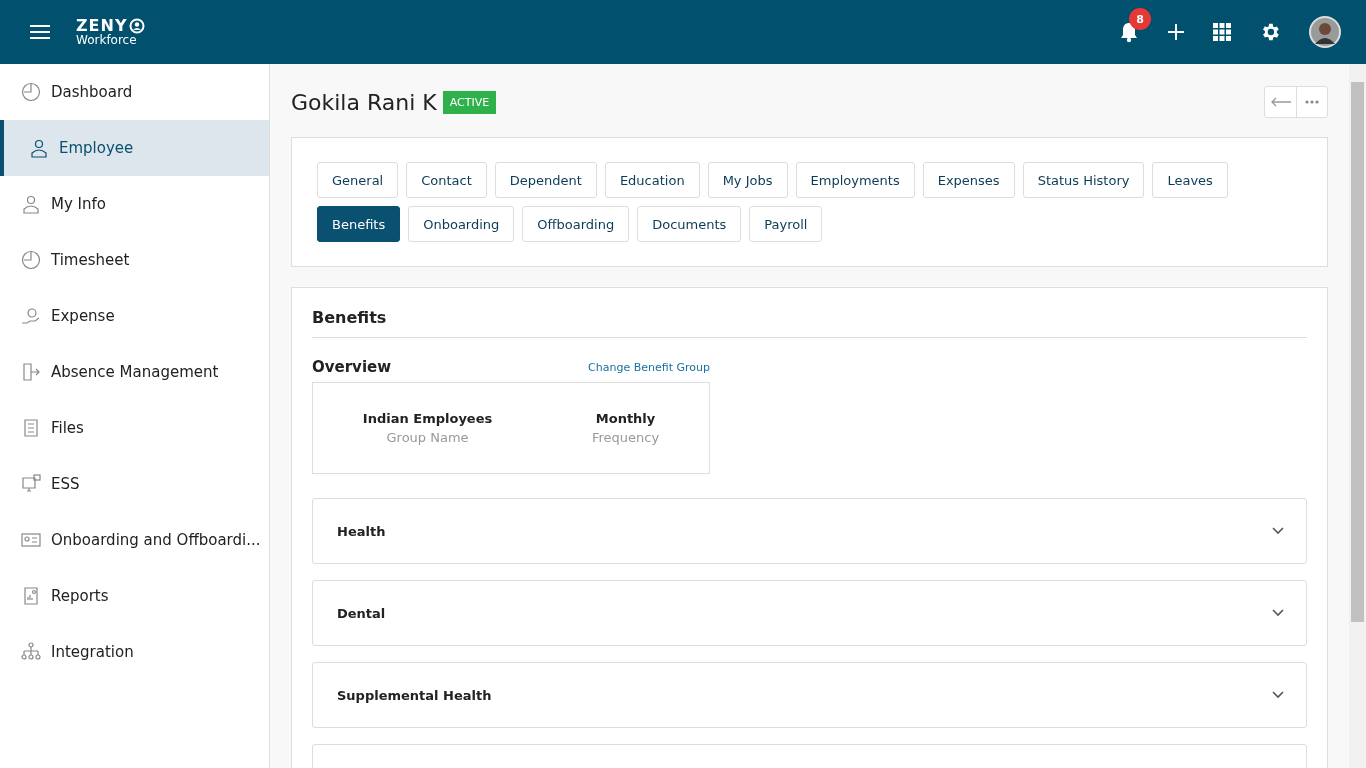 Image resolution: width=1366 pixels, height=768 pixels. Describe the element at coordinates (649, 367) in the screenshot. I see `change-benefit-group-link: Change Benefit Group` at that location.